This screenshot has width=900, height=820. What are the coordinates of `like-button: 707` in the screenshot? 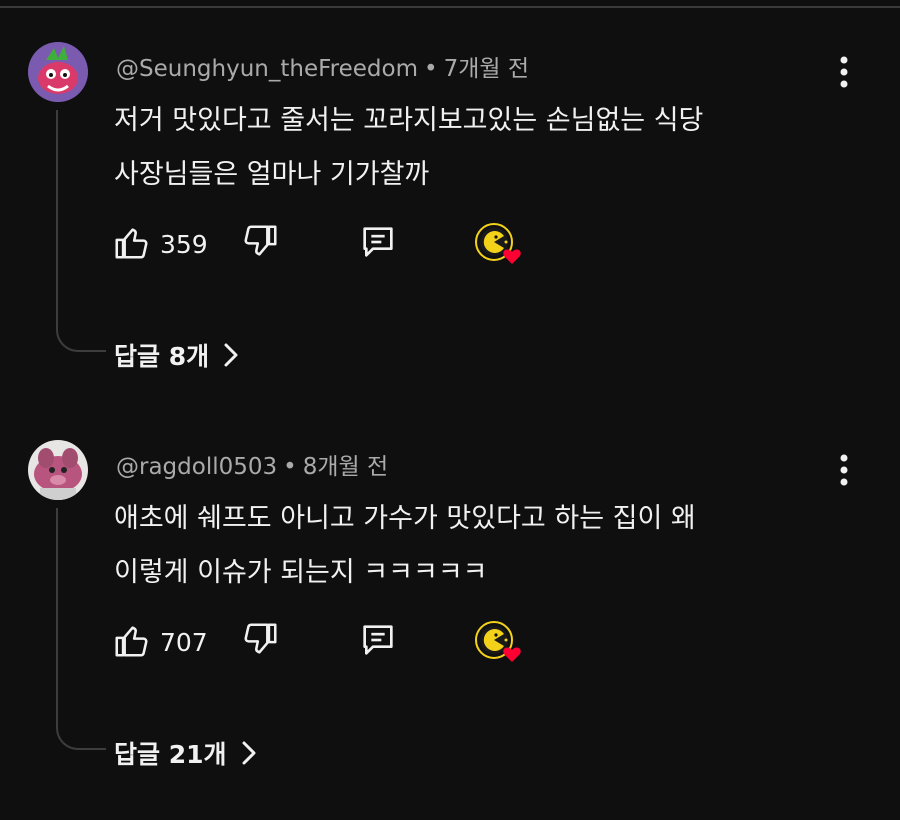 It's located at (162, 642).